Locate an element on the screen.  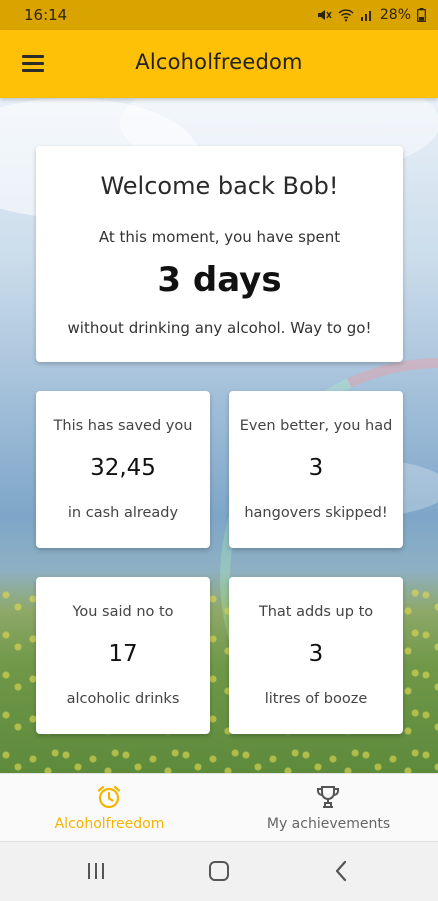
stat-label-top: This has saved you is located at coordinates (123, 426).